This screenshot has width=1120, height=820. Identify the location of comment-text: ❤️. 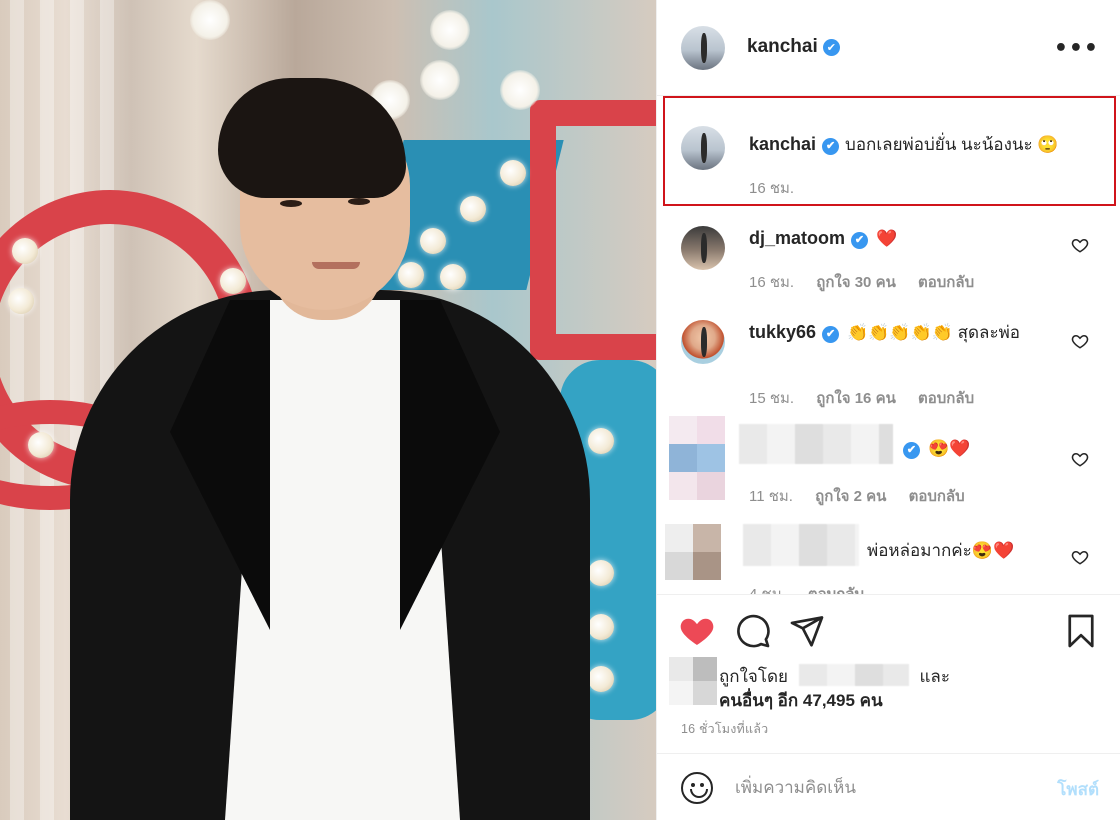
(887, 238).